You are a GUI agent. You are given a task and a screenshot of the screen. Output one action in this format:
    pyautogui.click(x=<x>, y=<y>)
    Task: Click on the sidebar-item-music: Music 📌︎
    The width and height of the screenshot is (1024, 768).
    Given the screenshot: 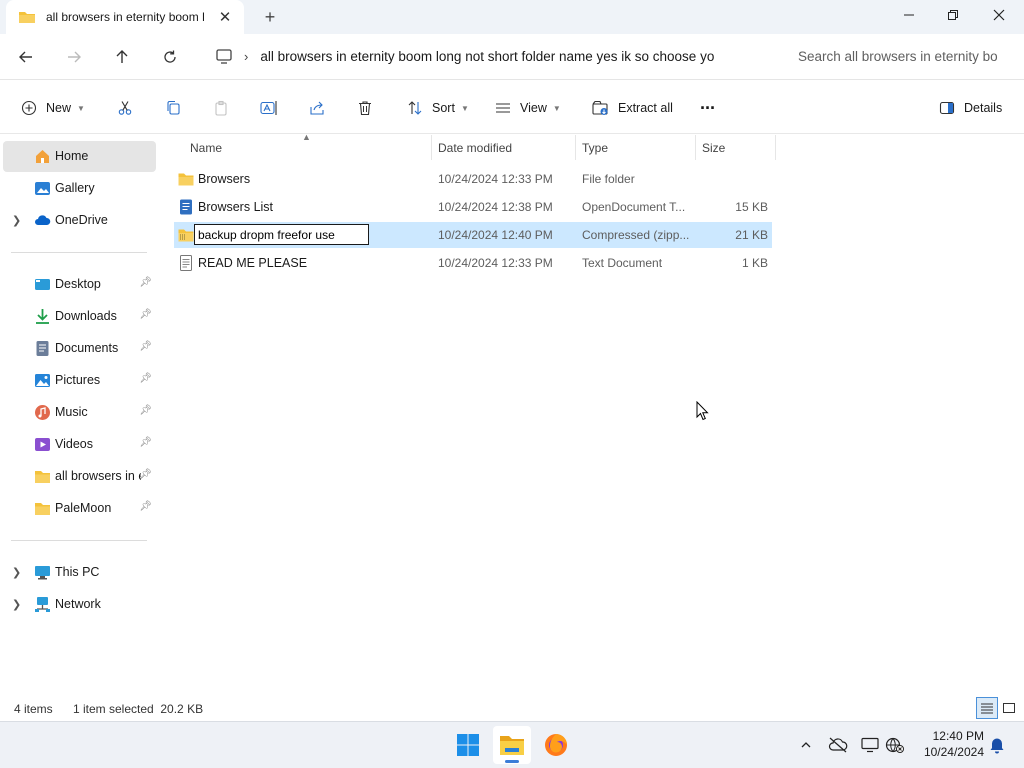 What is the action you would take?
    pyautogui.click(x=79, y=412)
    